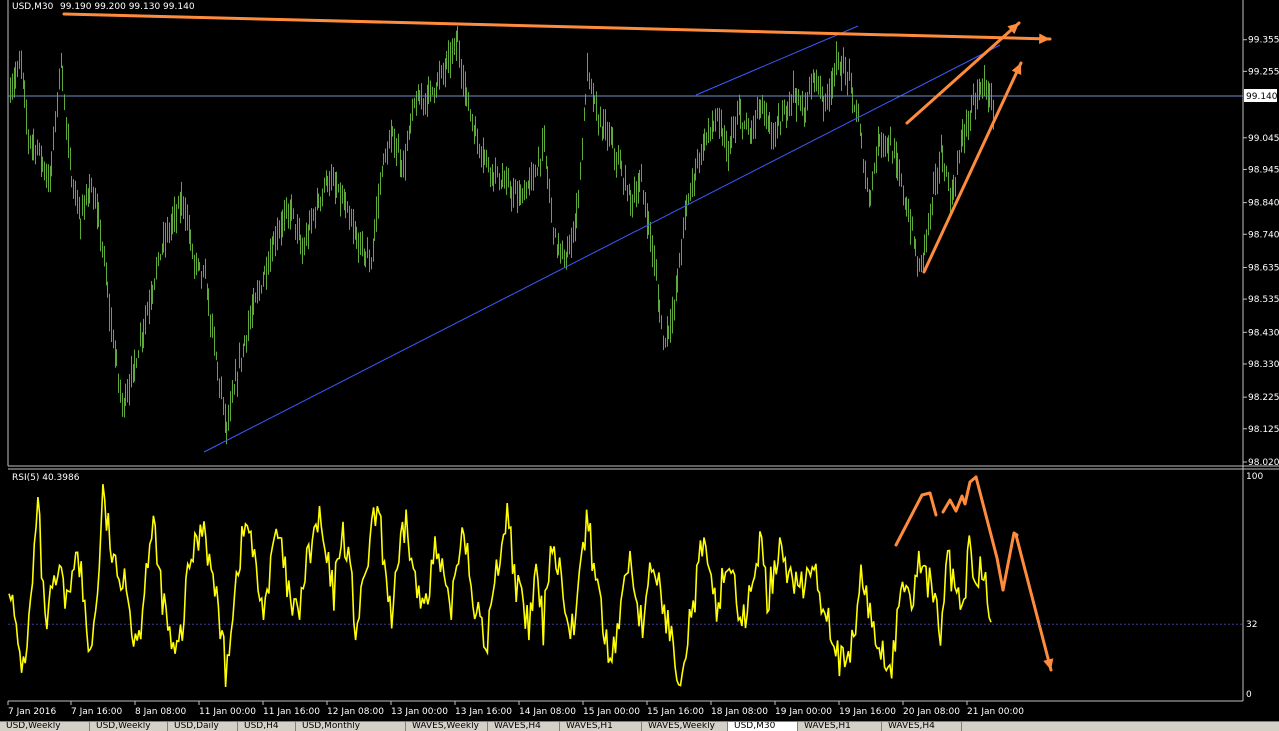  I want to click on price-tick-label: 98.330, so click(1263, 365).